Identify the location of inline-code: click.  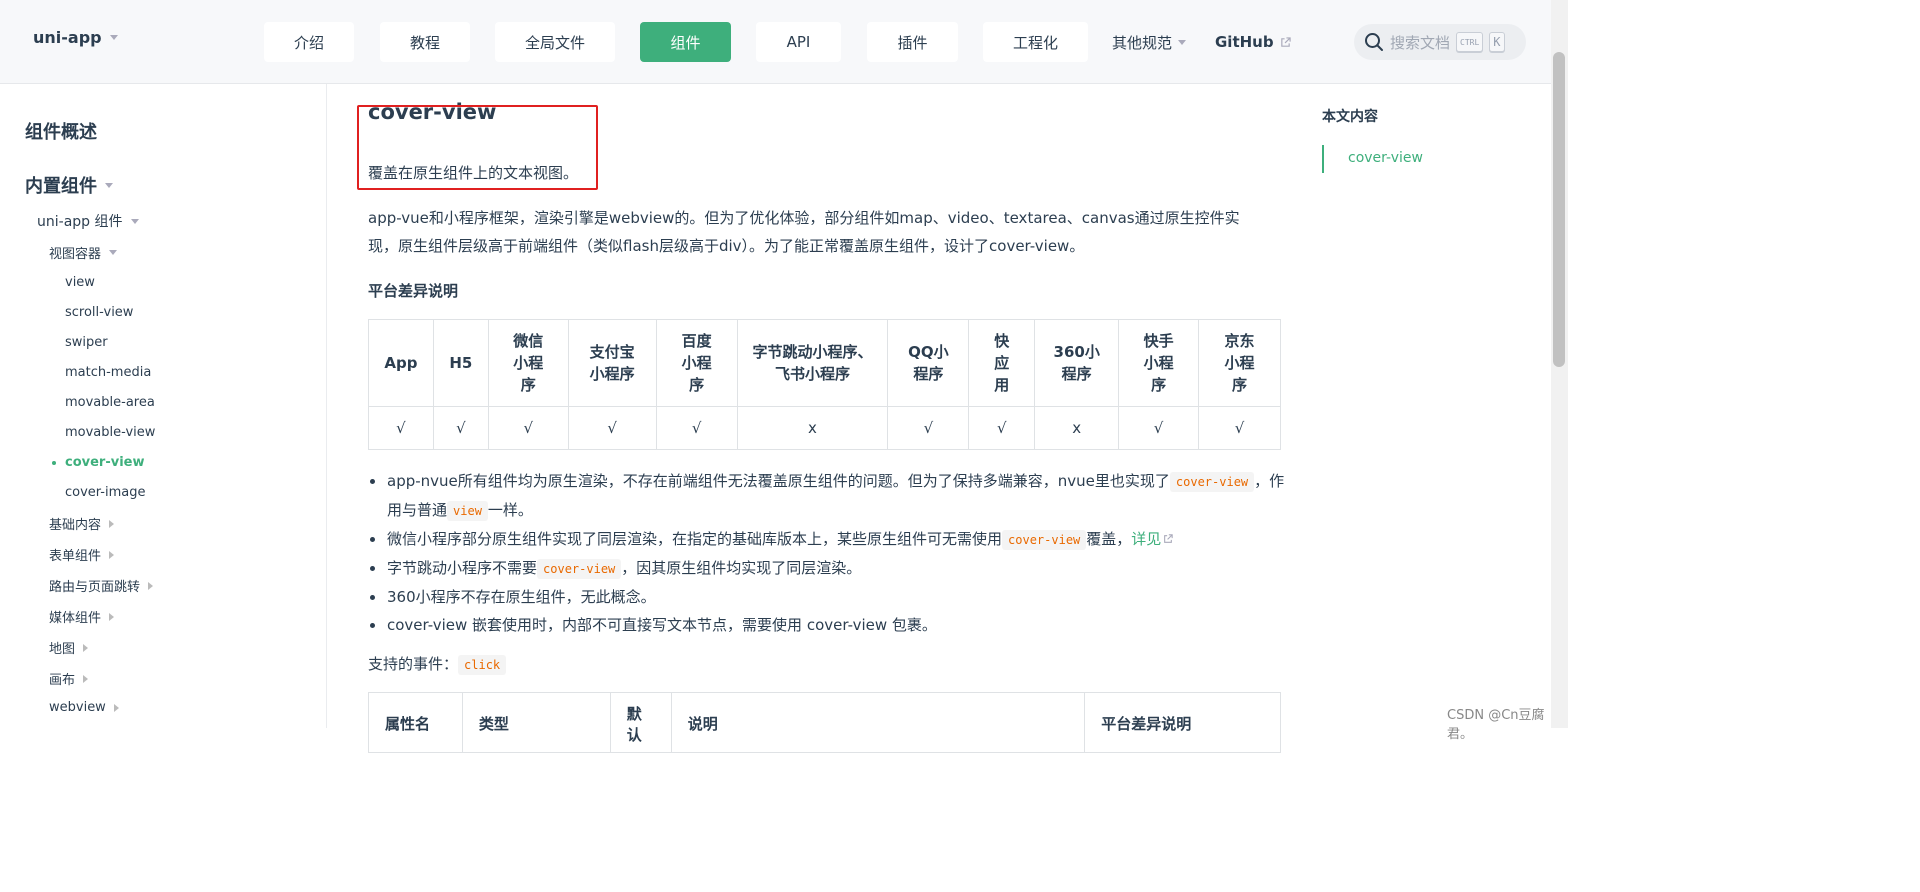
(482, 665).